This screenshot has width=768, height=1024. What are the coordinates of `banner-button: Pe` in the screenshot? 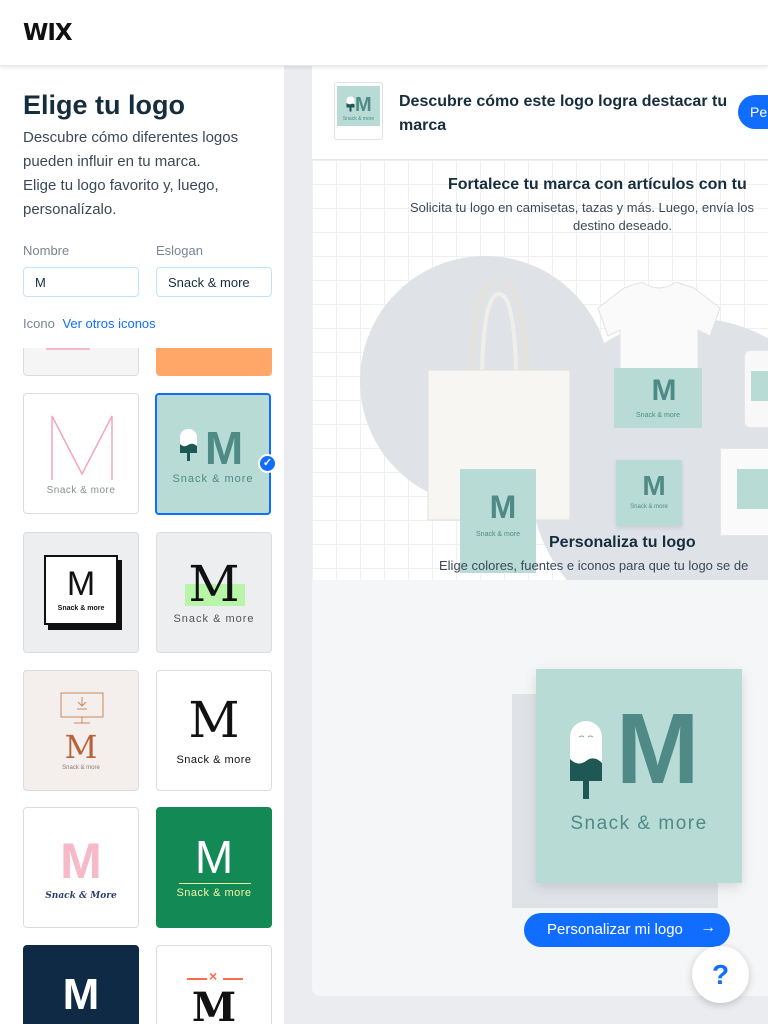 It's located at (753, 112).